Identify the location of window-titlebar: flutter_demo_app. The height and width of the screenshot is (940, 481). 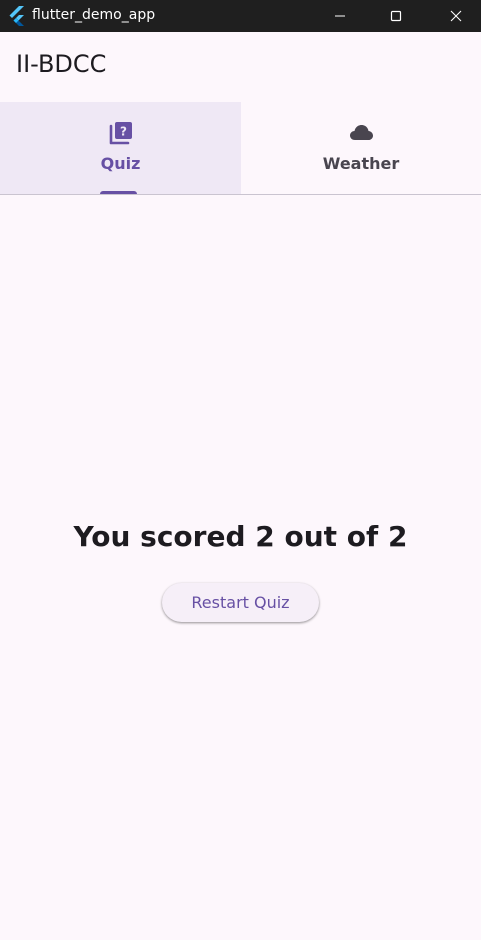
(240, 16).